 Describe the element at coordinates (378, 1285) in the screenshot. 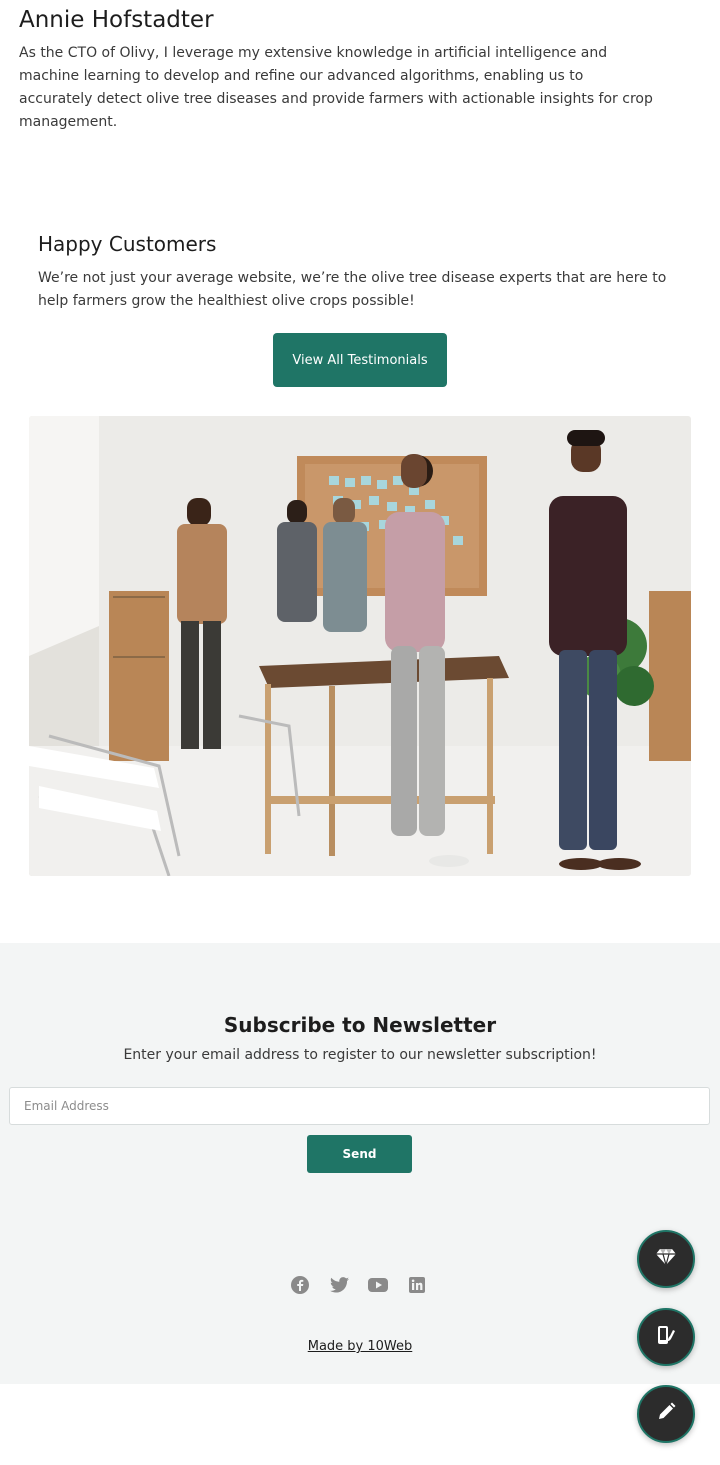

I see `youtube-icon` at that location.